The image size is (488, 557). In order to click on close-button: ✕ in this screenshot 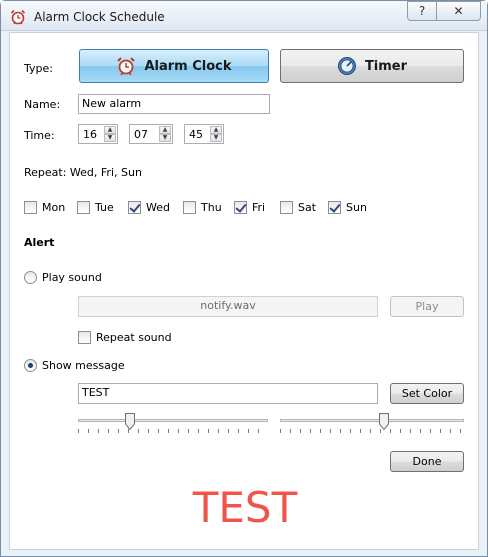, I will do `click(459, 11)`.